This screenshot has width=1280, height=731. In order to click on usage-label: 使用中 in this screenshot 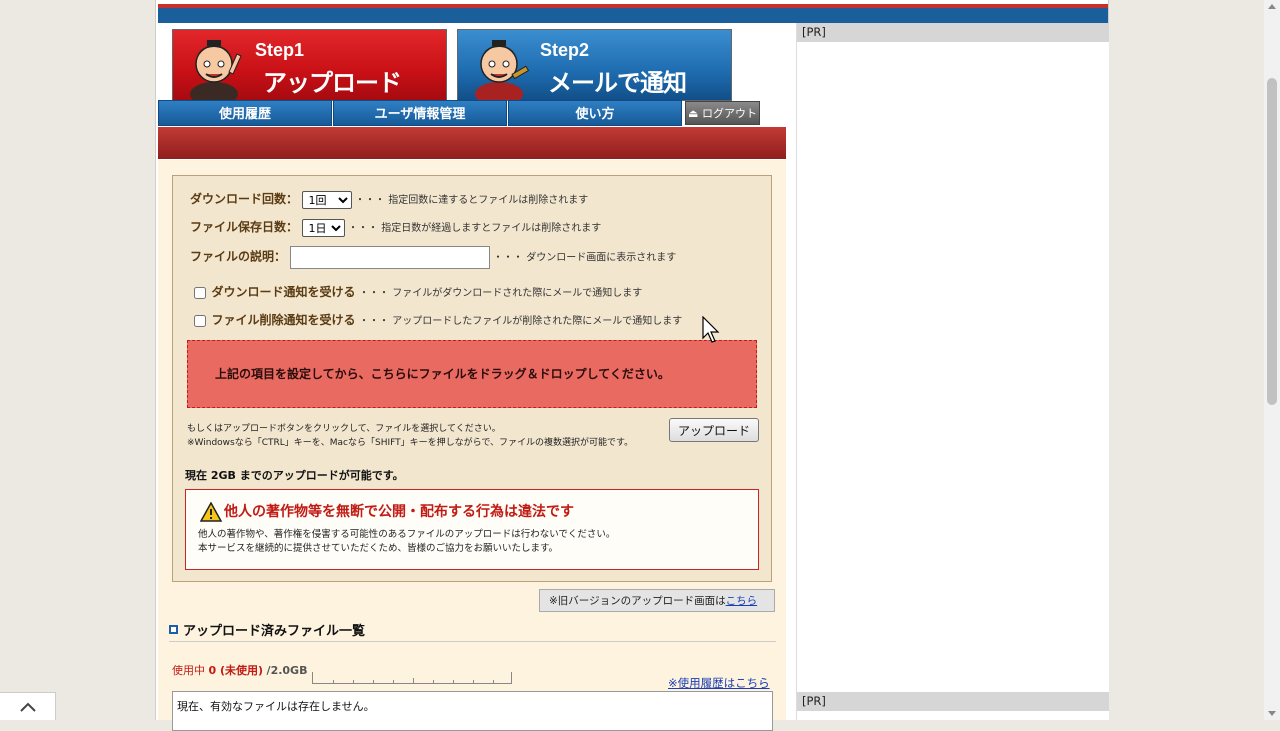, I will do `click(188, 670)`.